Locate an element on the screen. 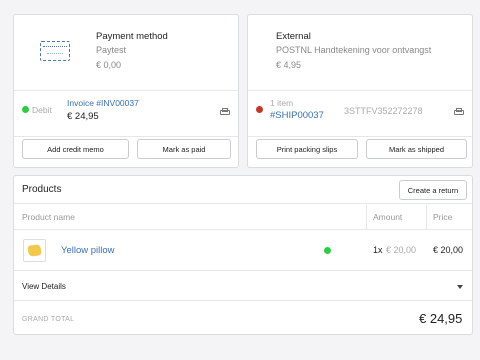  payment-summary: Payment method Paytest € 0,00 is located at coordinates (126, 53).